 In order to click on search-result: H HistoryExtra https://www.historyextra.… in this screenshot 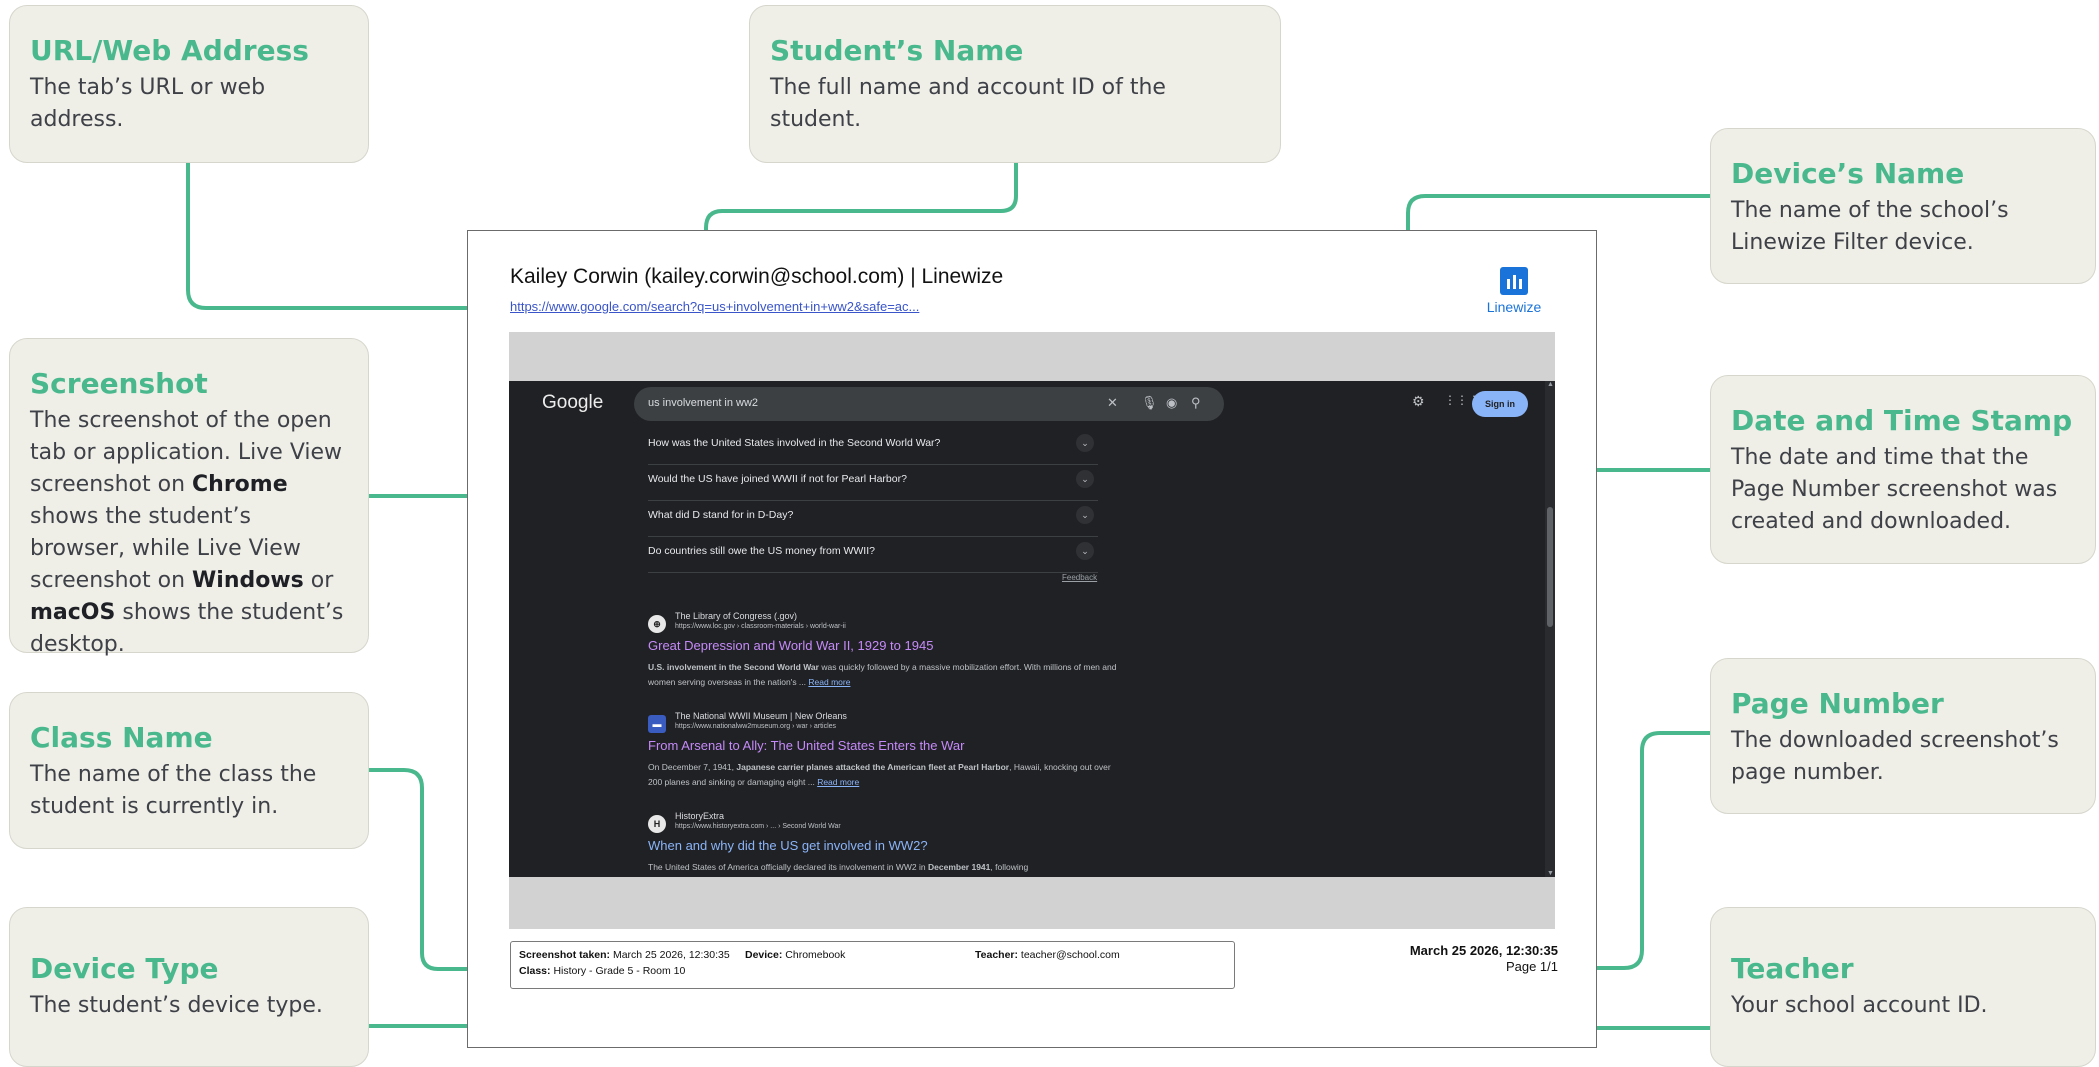, I will do `click(888, 843)`.